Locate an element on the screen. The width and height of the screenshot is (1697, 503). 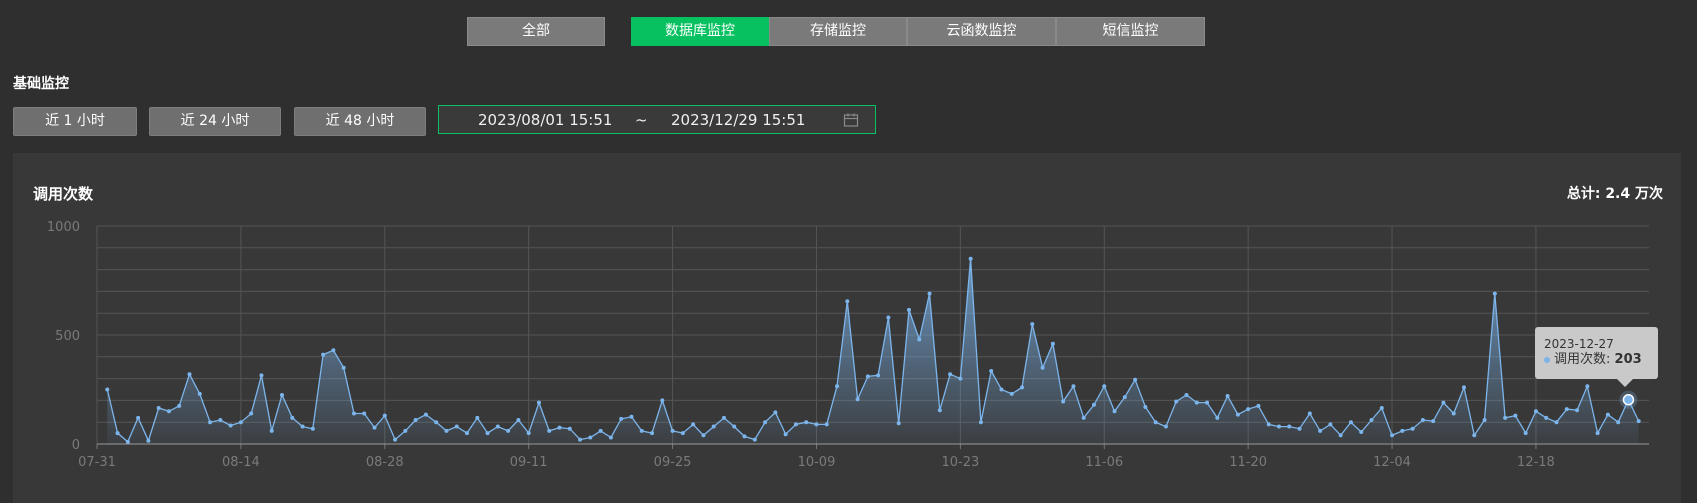
series-dot-icon is located at coordinates (1547, 359).